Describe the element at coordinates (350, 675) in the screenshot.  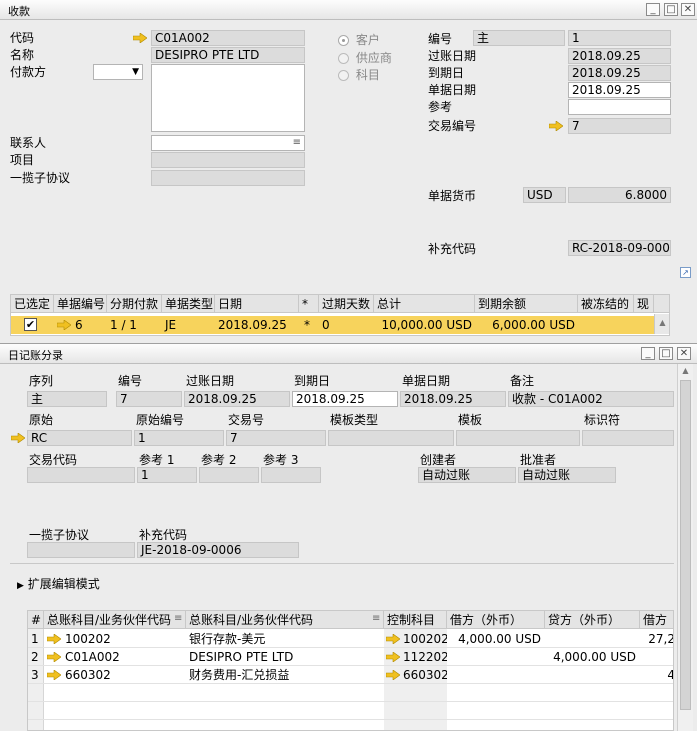
I see `table-row: 3 660302 财务费用-汇兑损益 660302 4` at that location.